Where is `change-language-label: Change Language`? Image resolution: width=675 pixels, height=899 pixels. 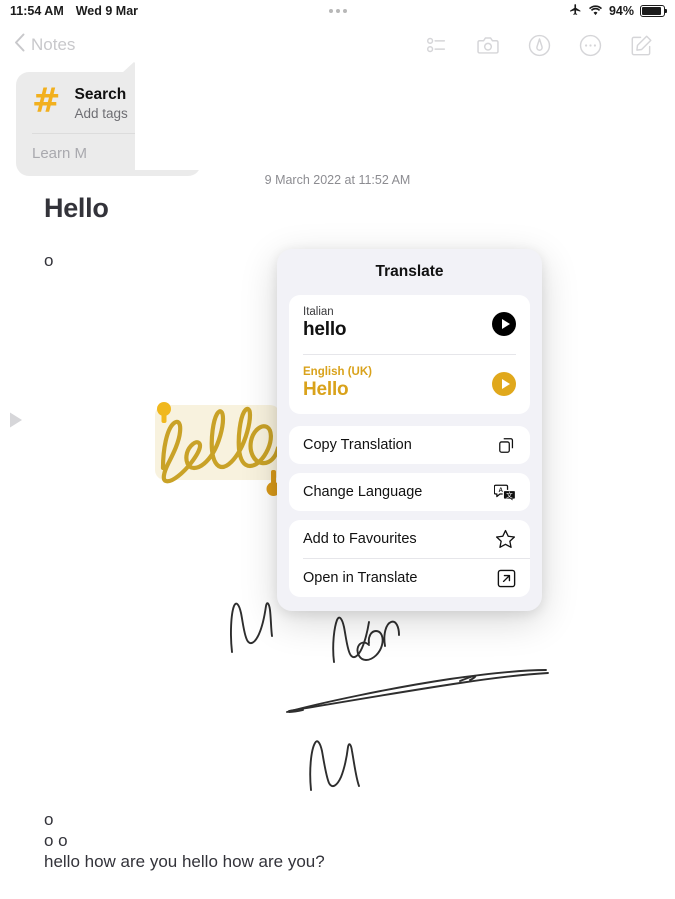
change-language-label: Change Language is located at coordinates (363, 492).